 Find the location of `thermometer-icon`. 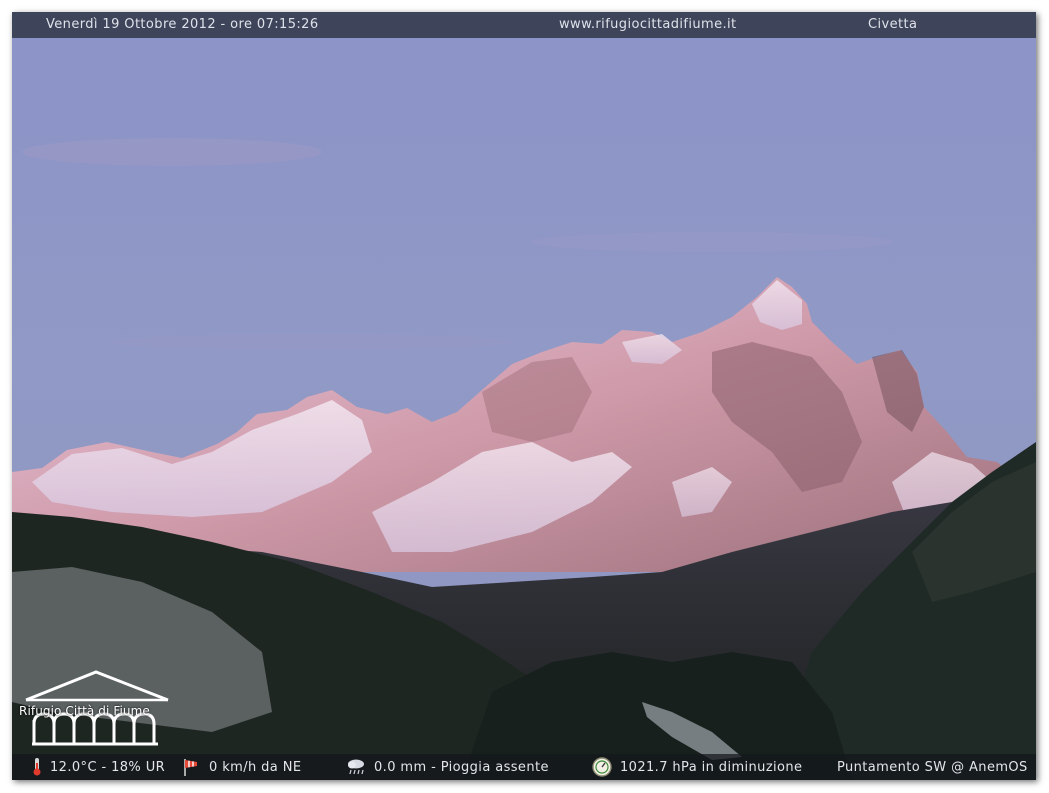

thermometer-icon is located at coordinates (37, 767).